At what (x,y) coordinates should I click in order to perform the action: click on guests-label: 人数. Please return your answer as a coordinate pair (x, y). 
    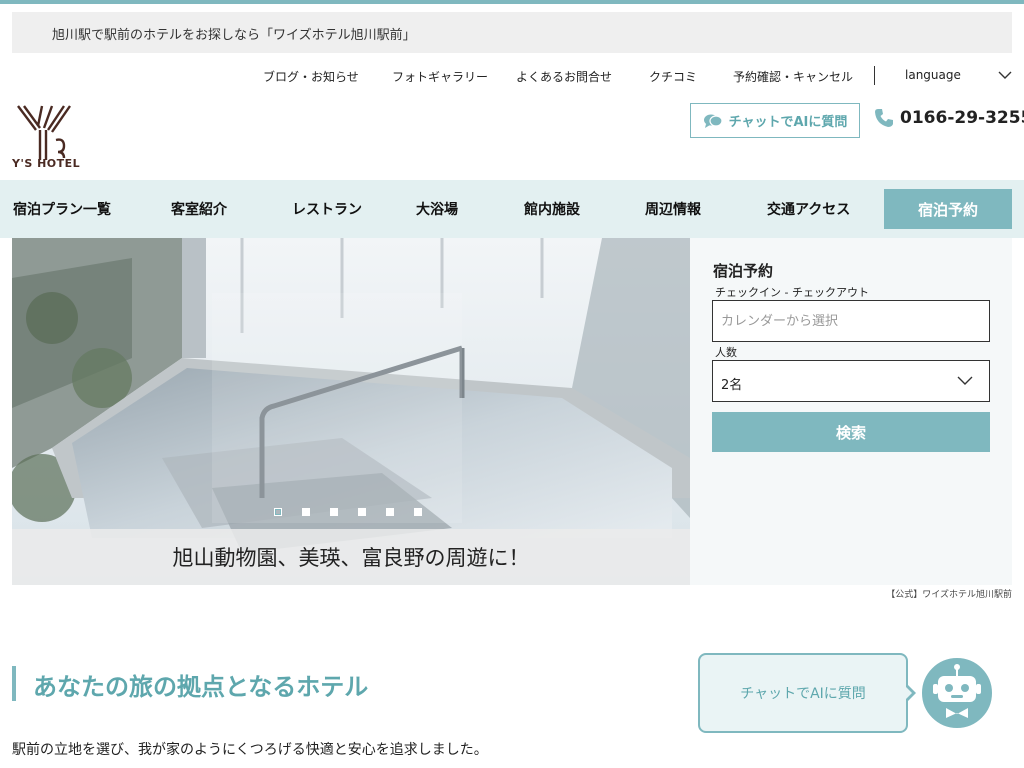
    Looking at the image, I should click on (726, 352).